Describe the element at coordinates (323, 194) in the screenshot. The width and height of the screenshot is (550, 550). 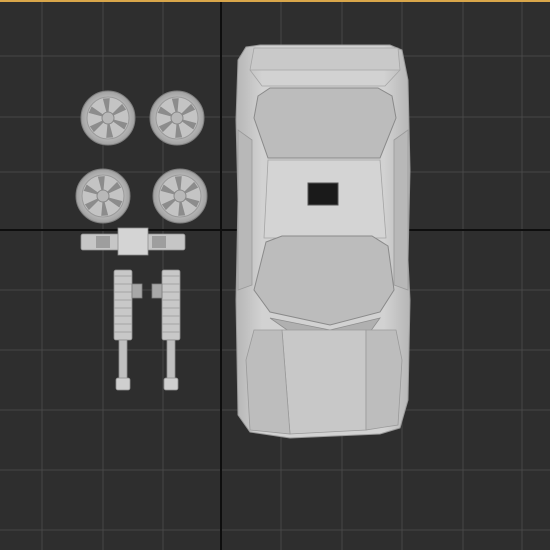
I see `sunroof` at that location.